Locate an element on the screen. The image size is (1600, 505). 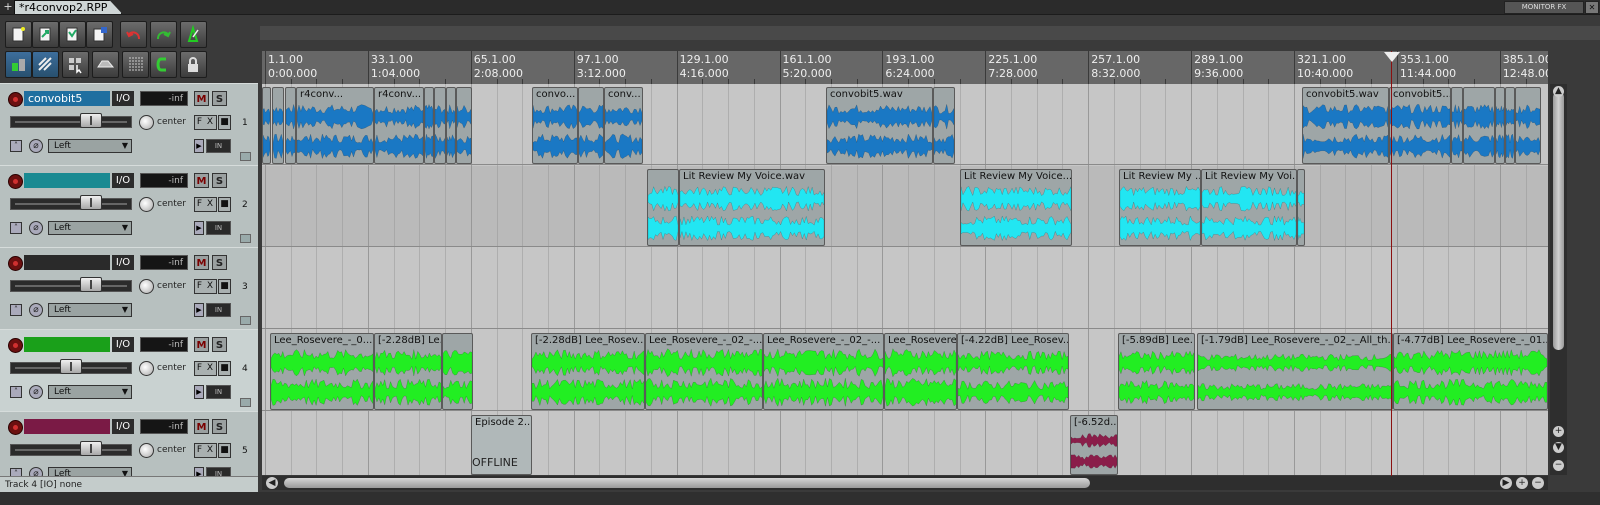
new-project-icon is located at coordinates (18, 34).